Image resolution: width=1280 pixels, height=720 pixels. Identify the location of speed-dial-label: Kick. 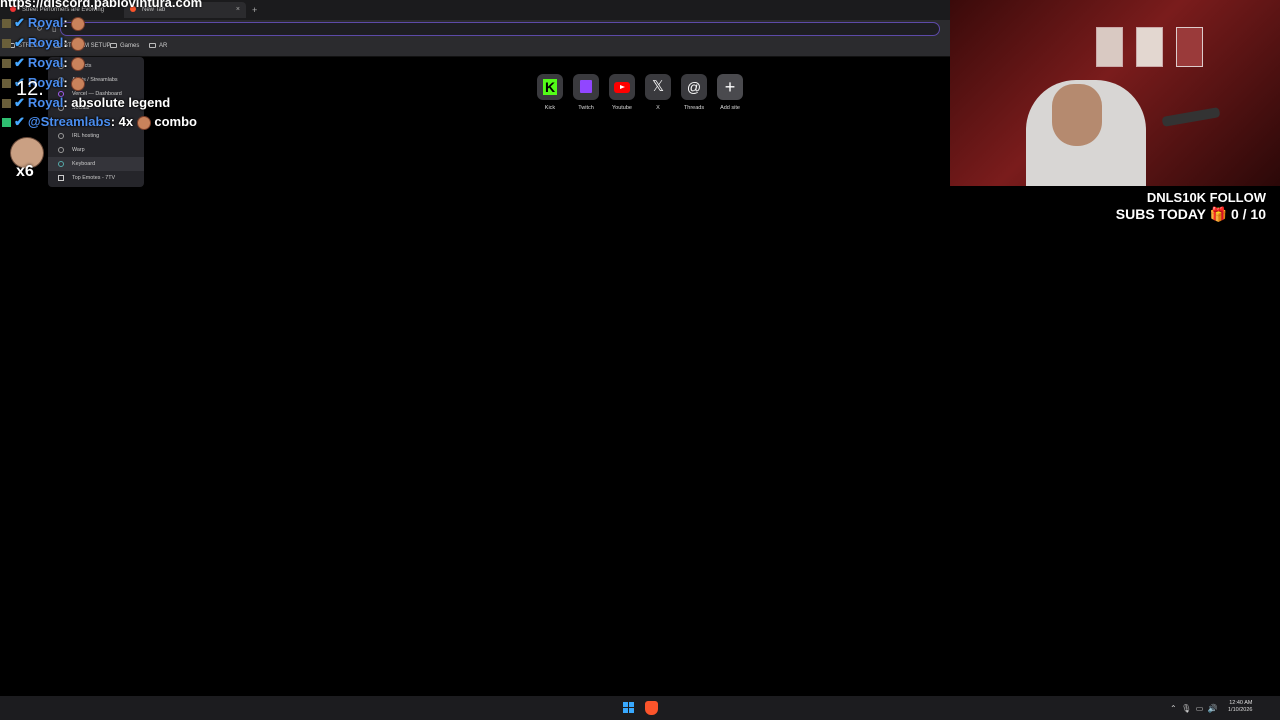
(550, 108).